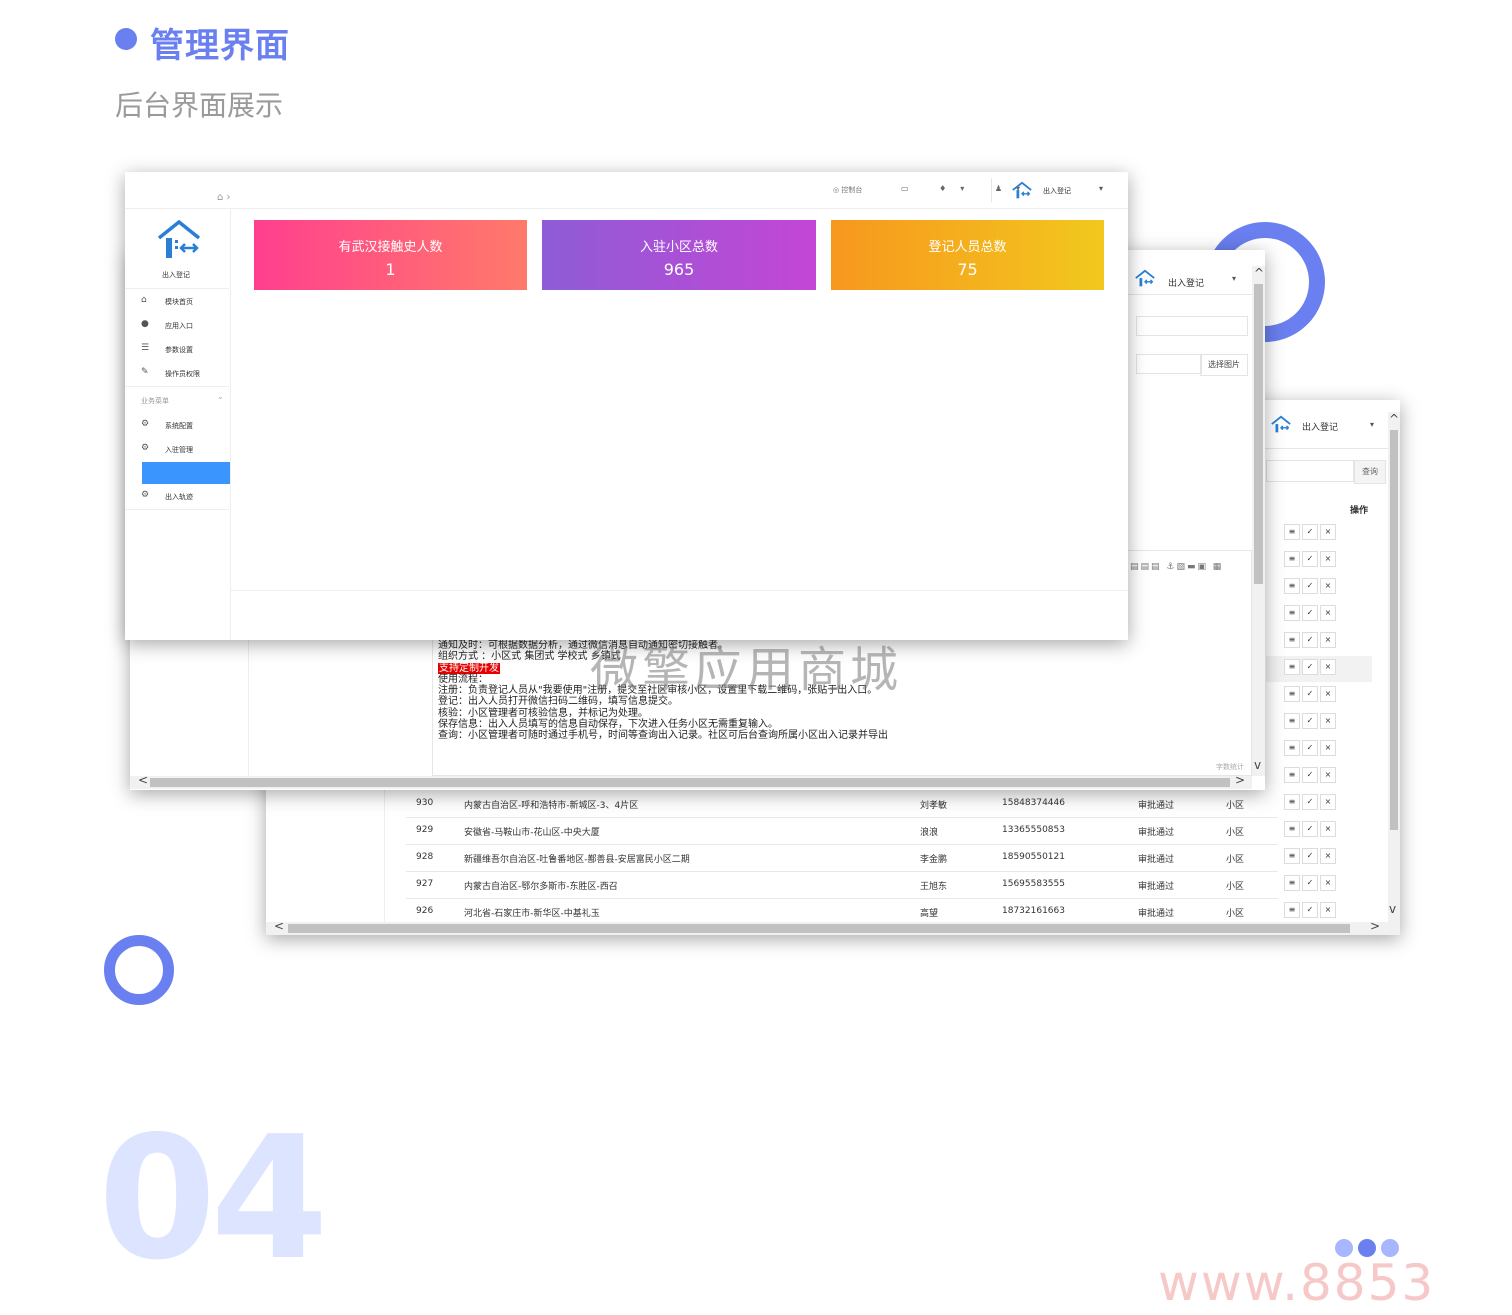 This screenshot has width=1512, height=1315. I want to click on text-field, so click(1192, 326).